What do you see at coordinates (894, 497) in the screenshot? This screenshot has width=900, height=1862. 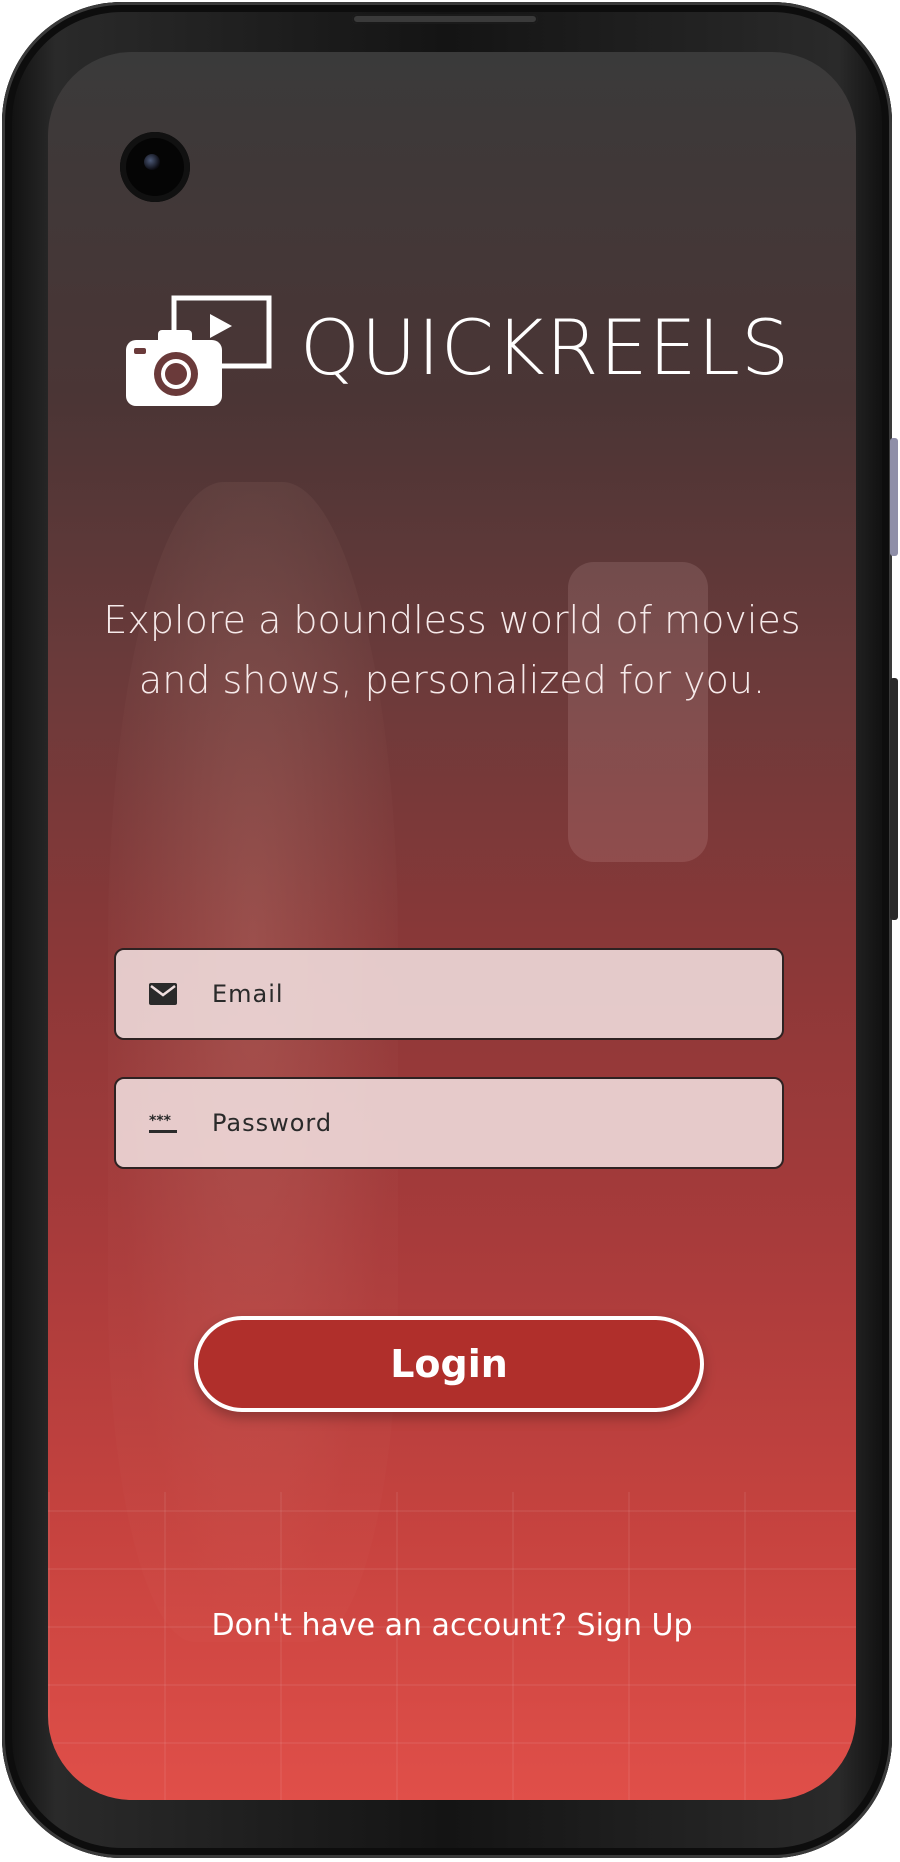 I see `volume-button` at bounding box center [894, 497].